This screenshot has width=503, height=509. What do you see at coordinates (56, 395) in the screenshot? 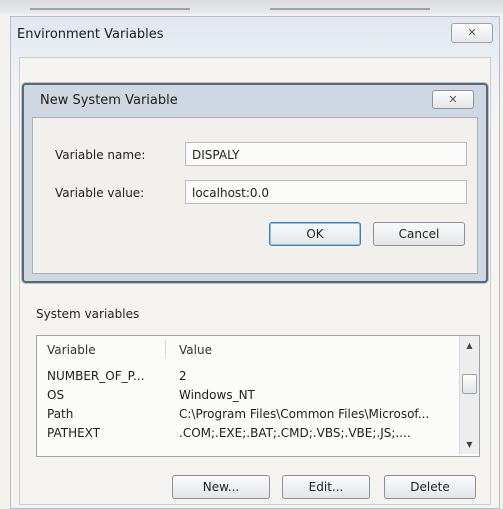
I see `variable-name-cell: OS` at bounding box center [56, 395].